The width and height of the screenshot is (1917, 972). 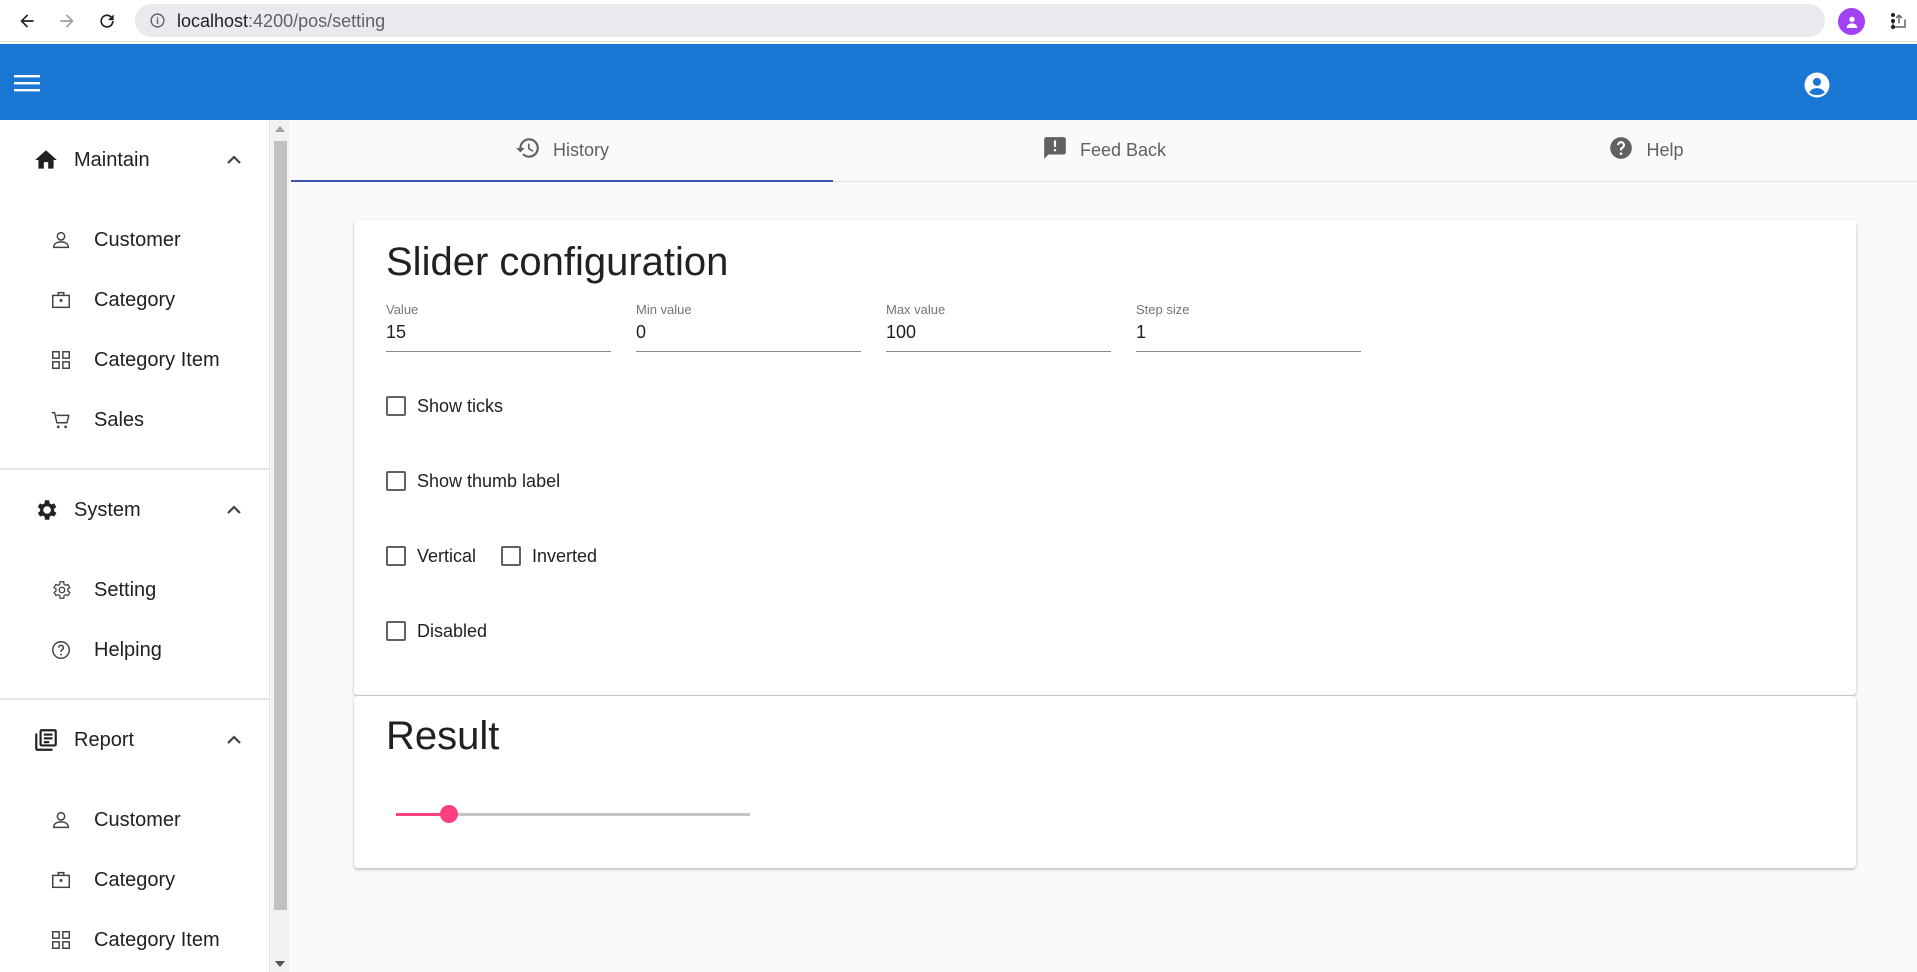 What do you see at coordinates (1123, 150) in the screenshot?
I see `tab-label: Feed Back` at bounding box center [1123, 150].